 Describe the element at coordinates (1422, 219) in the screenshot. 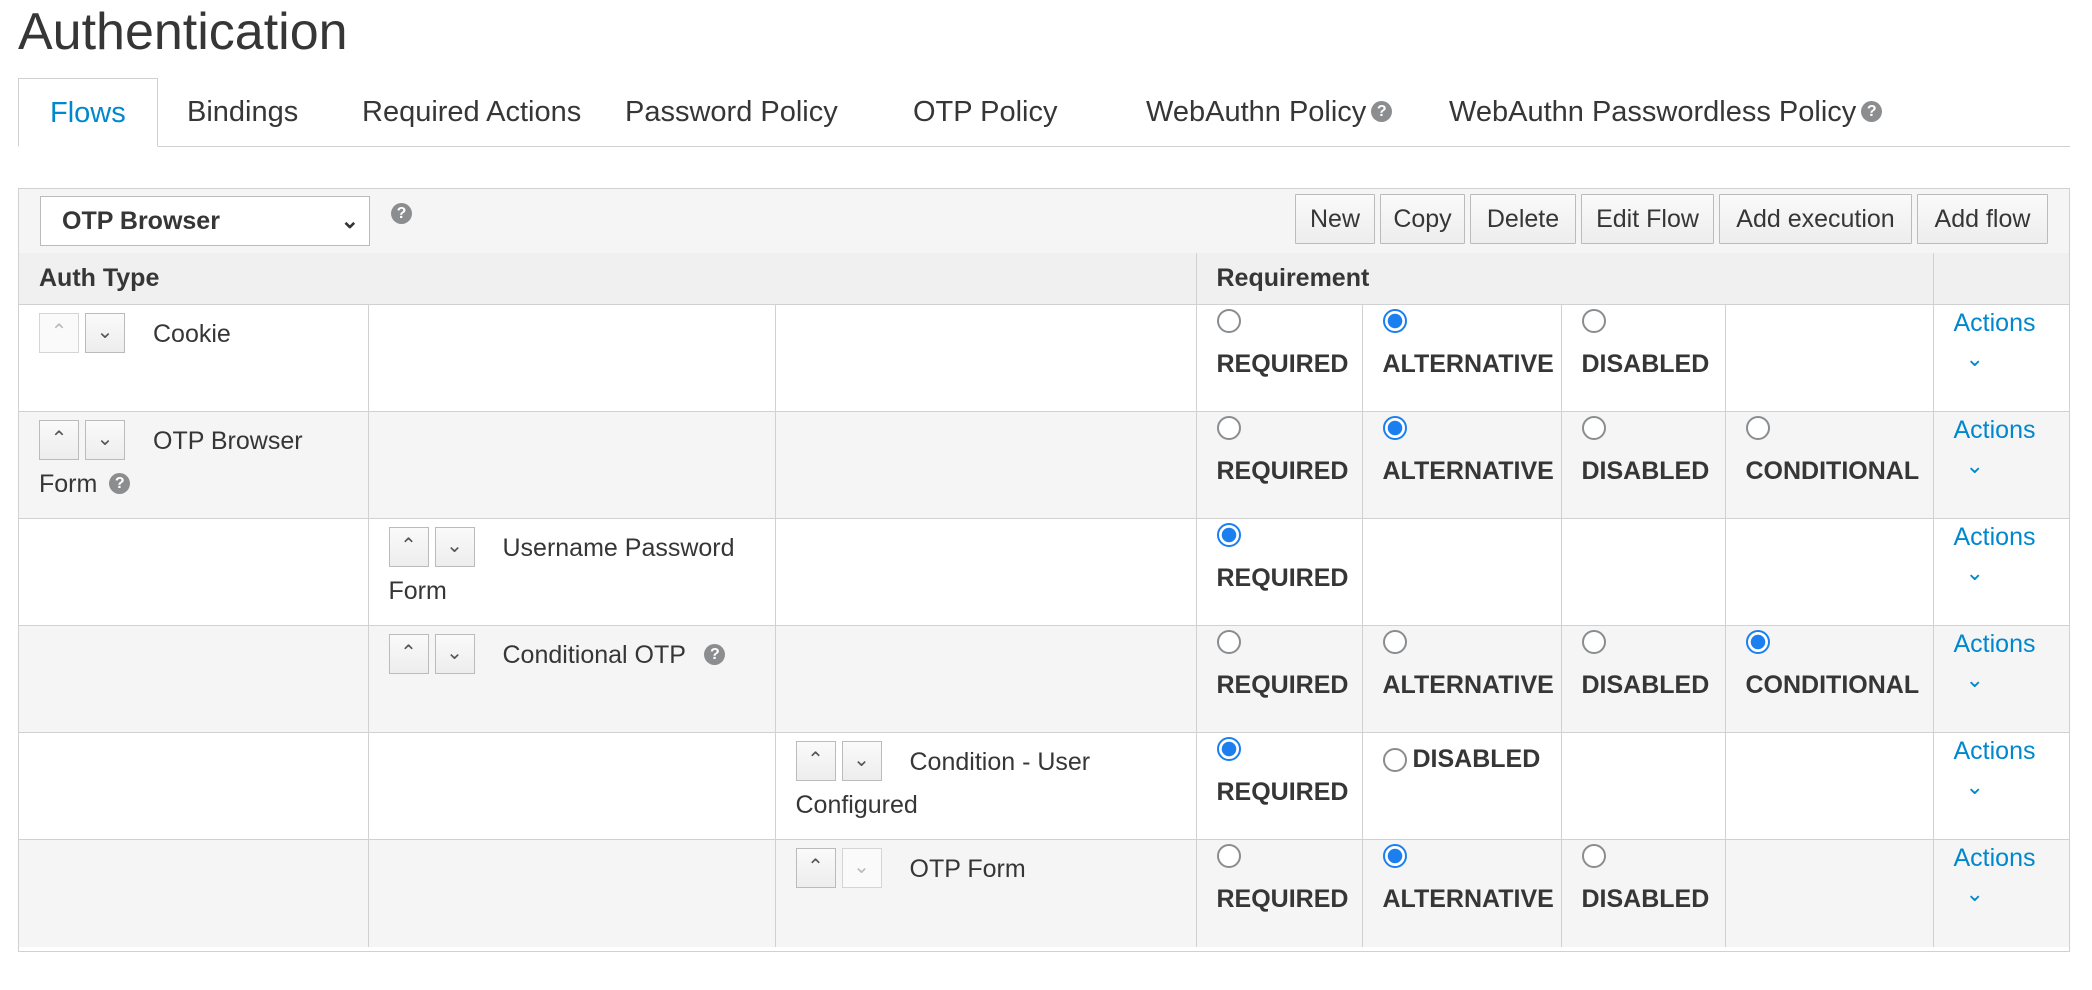

I see `copy-button: Copy` at that location.